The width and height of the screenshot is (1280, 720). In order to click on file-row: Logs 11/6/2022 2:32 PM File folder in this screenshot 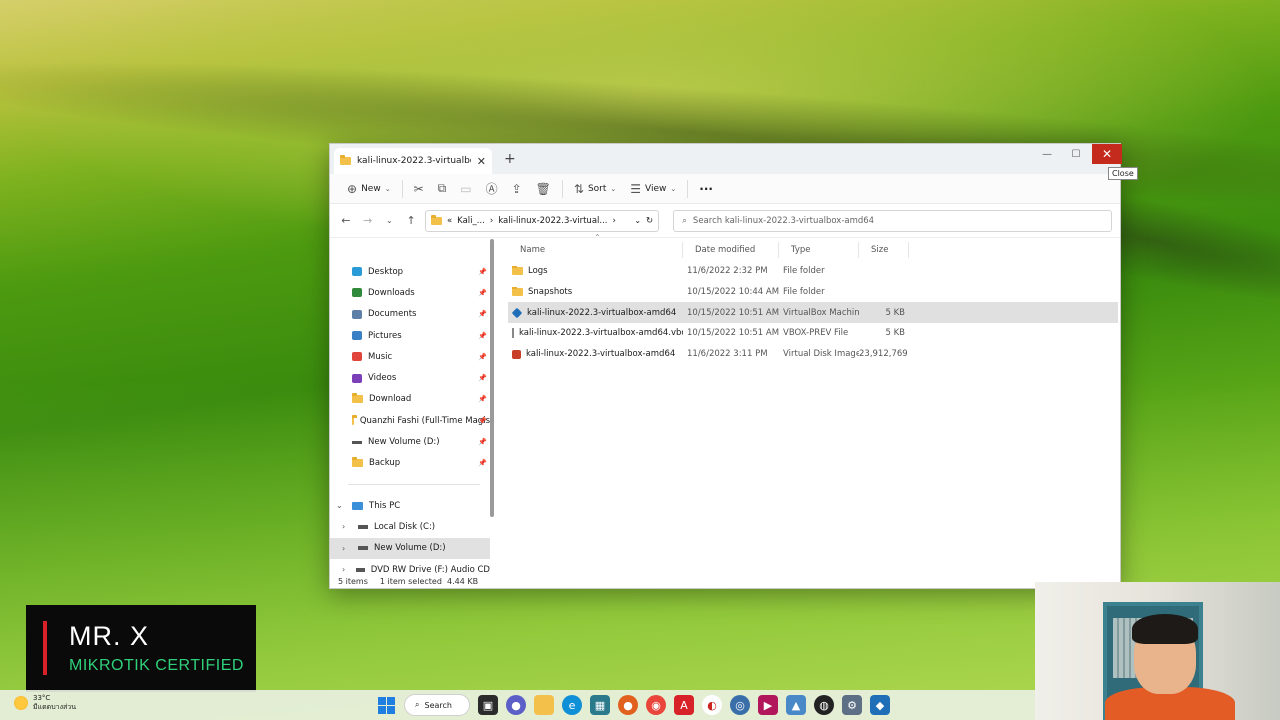, I will do `click(813, 271)`.